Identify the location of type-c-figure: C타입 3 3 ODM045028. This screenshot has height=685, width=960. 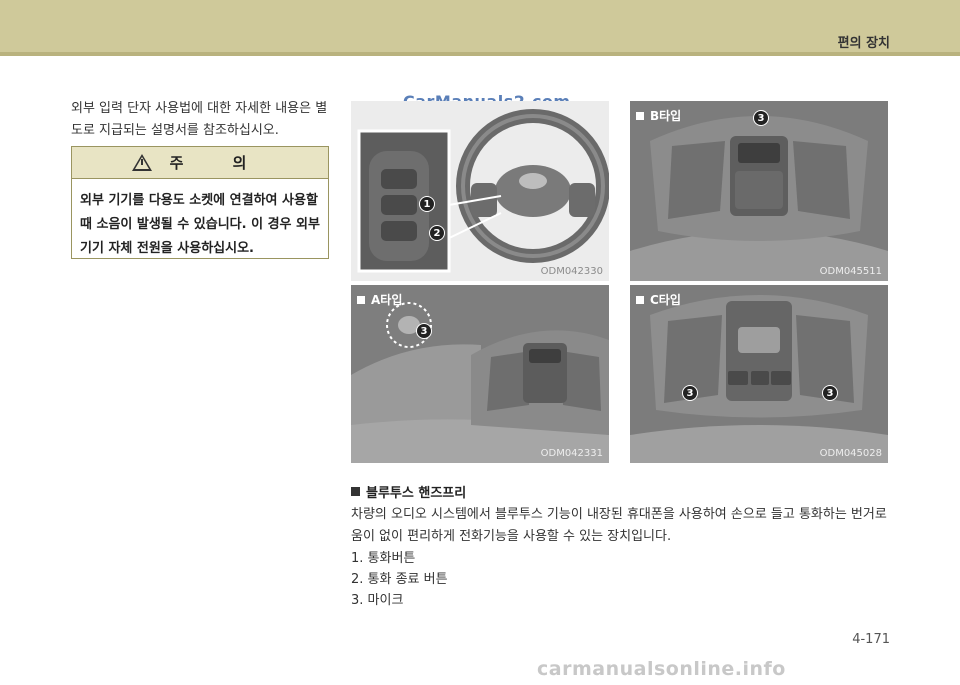
(759, 374).